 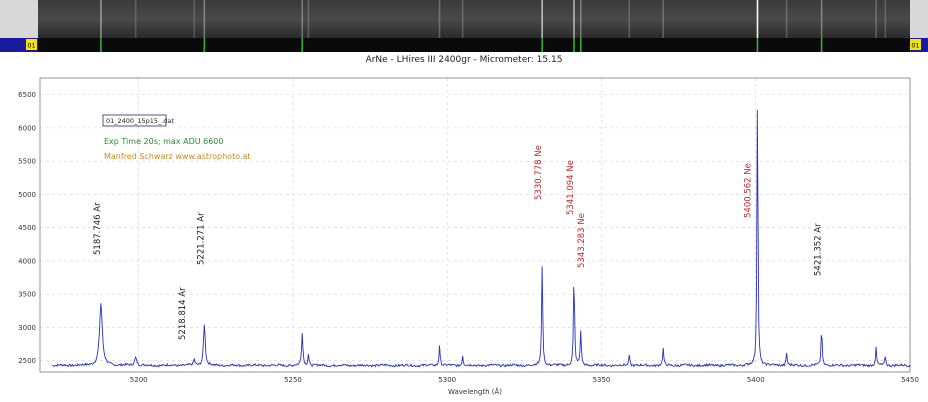 I want to click on strip-image, so click(x=474, y=19).